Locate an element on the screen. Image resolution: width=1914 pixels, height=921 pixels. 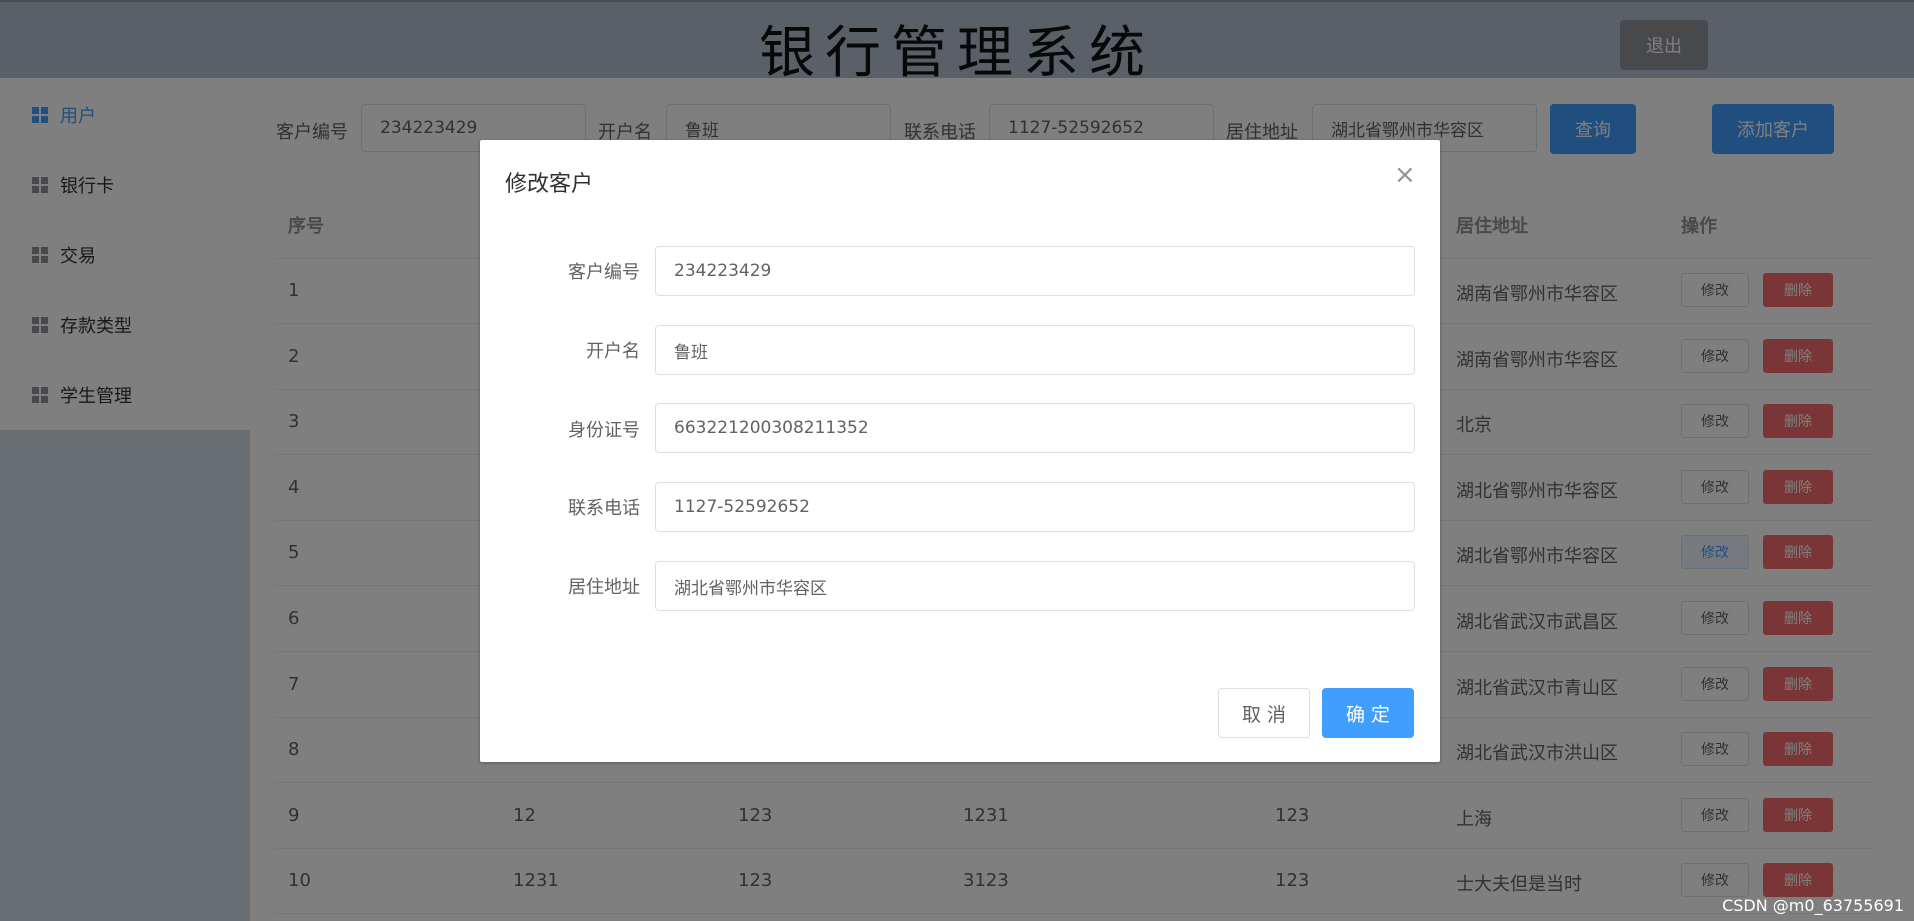
account-name-input is located at coordinates (1035, 350).